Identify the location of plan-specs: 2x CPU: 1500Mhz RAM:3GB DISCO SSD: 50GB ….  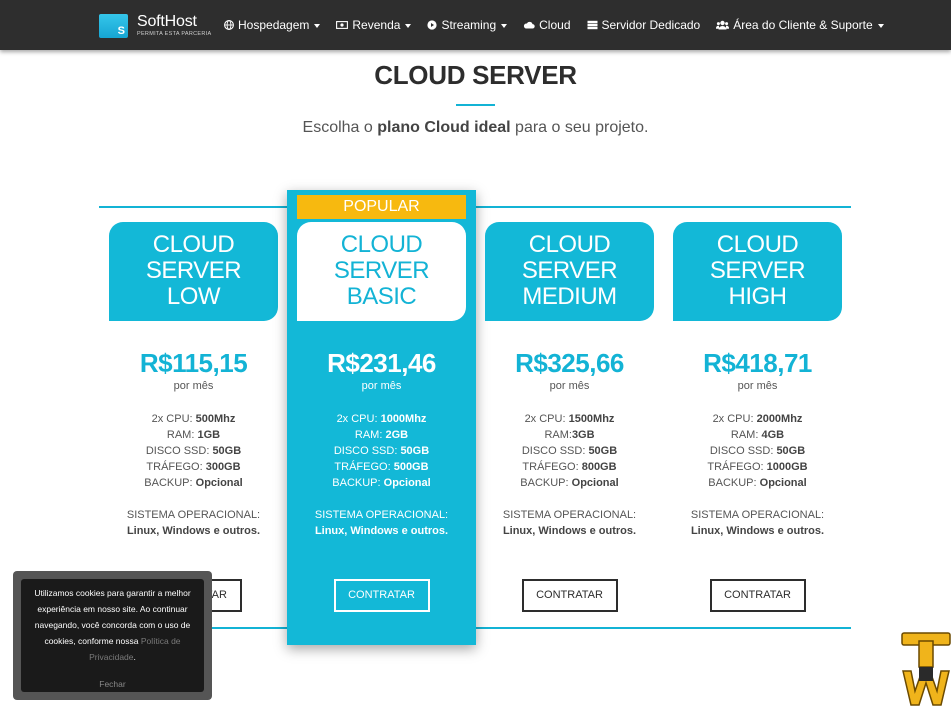
(569, 451).